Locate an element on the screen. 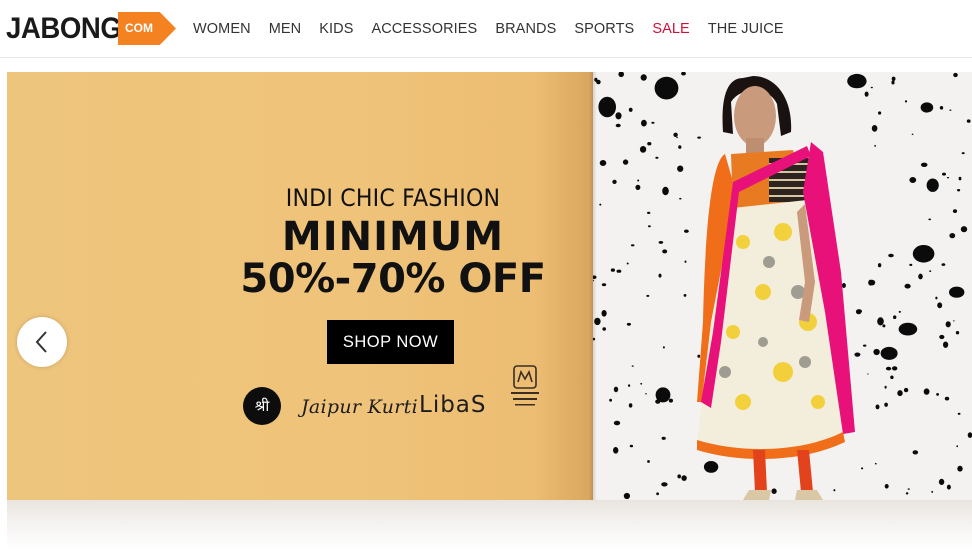 The width and height of the screenshot is (972, 549). banner-headline: INDI CHIC FASHION MINIMUM 50%-70% OFF is located at coordinates (393, 242).